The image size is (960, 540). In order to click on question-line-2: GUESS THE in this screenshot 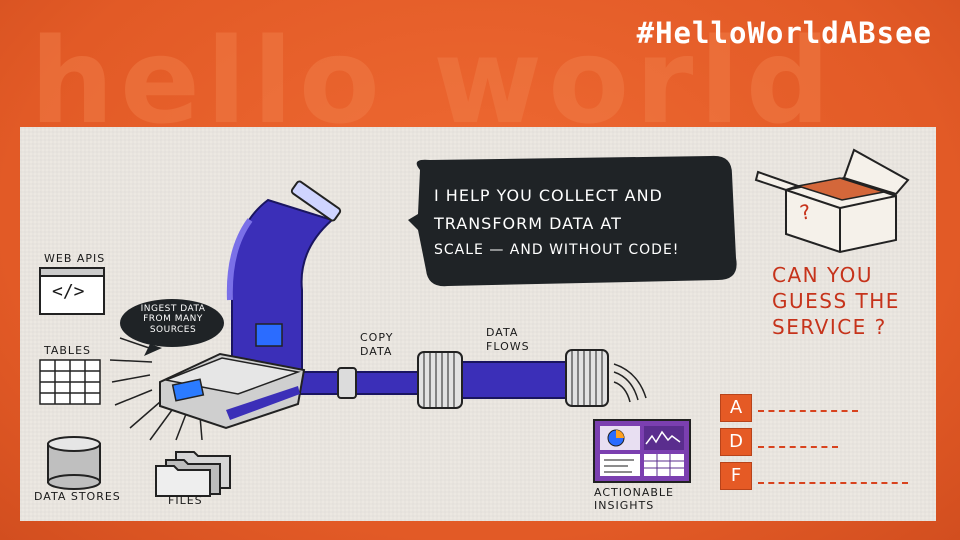, I will do `click(836, 301)`.